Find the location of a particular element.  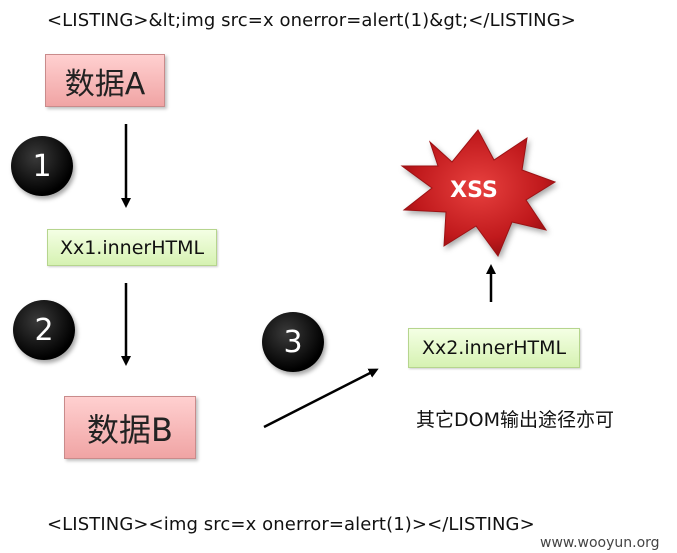

xx1-innerhtml-box: Xx1.innerHTML is located at coordinates (132, 247).